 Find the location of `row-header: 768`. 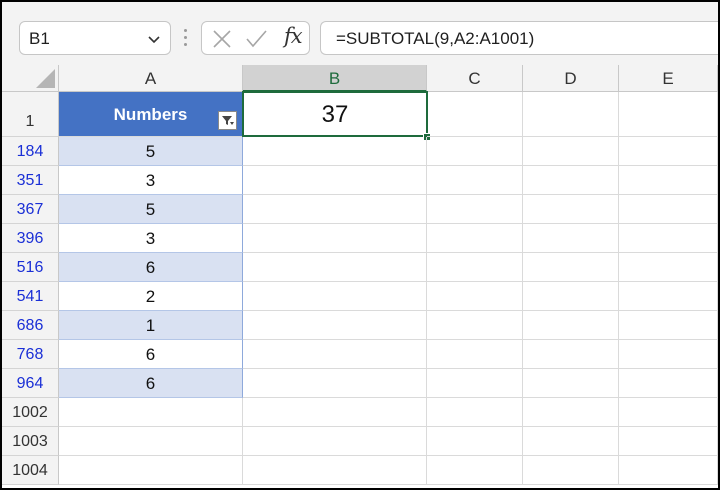

row-header: 768 is located at coordinates (30, 354).